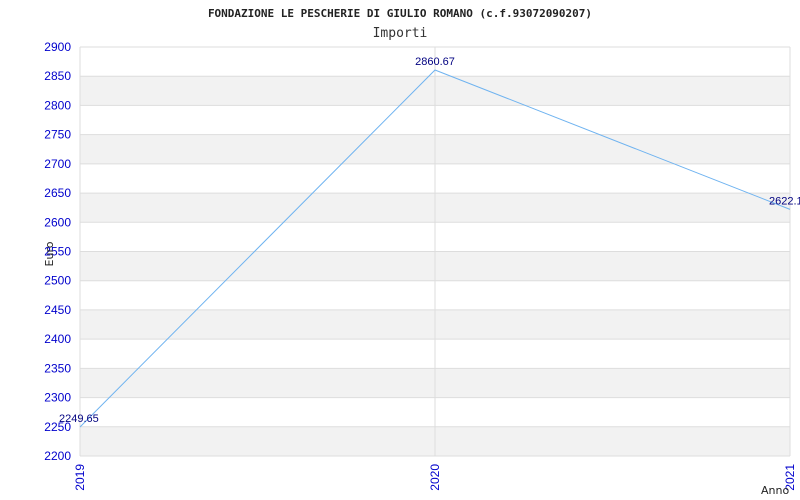  What do you see at coordinates (57, 456) in the screenshot?
I see `y-tick-label: 2200` at bounding box center [57, 456].